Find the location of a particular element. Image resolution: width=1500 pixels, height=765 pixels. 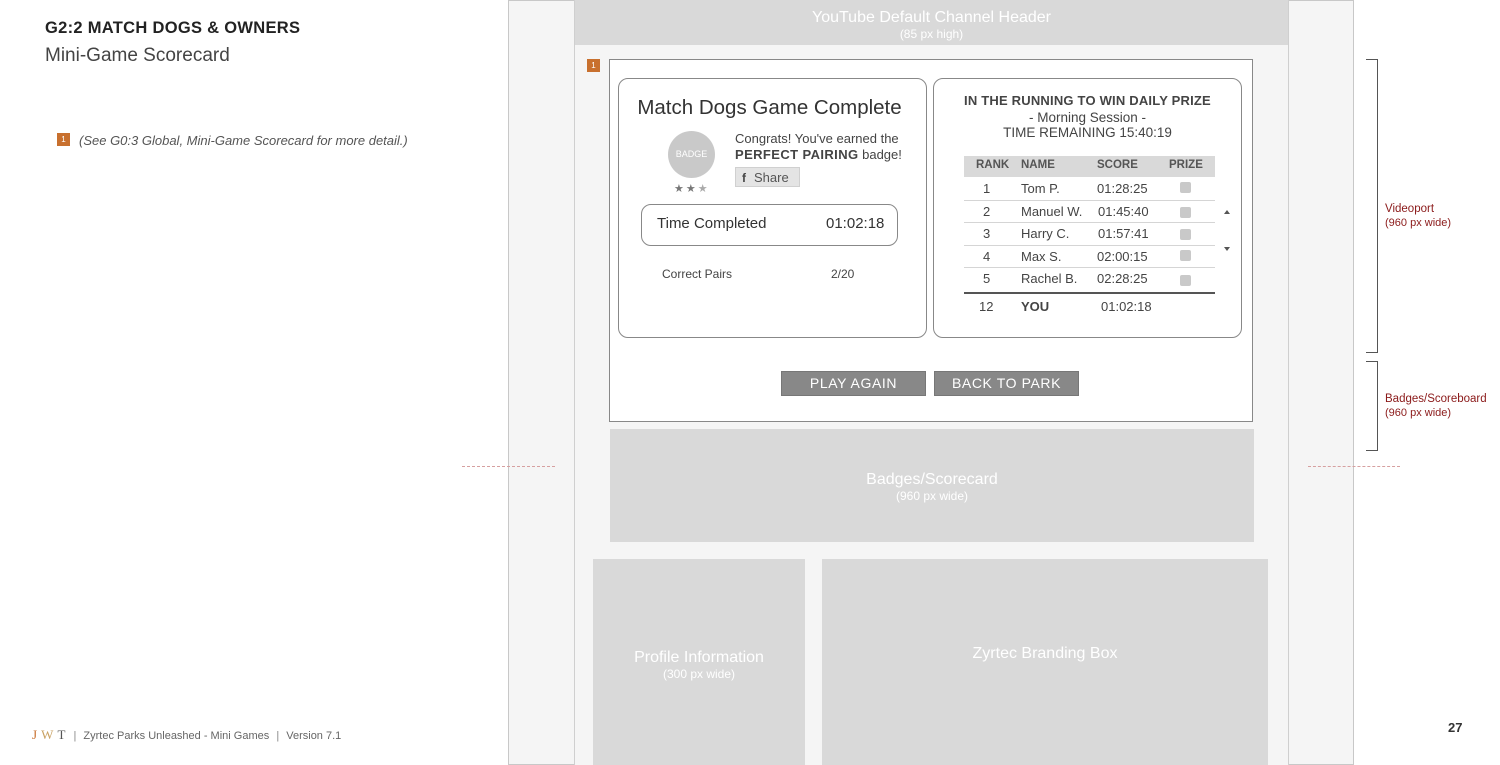

you-divider is located at coordinates (1089, 293).